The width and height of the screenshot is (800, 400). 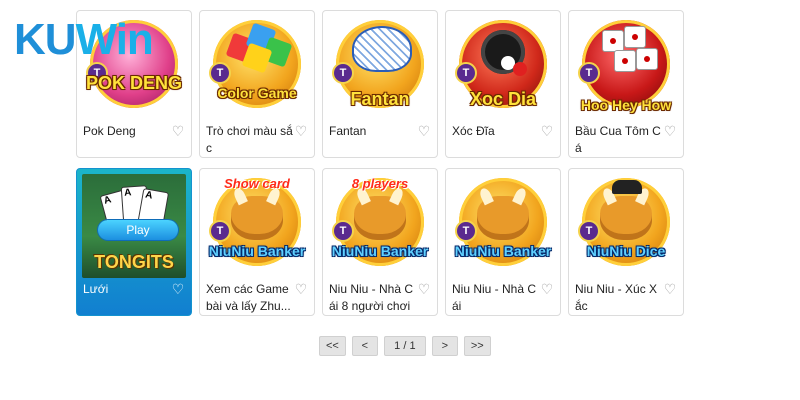 What do you see at coordinates (249, 139) in the screenshot?
I see `game-name: Trò chơi màu sắc` at bounding box center [249, 139].